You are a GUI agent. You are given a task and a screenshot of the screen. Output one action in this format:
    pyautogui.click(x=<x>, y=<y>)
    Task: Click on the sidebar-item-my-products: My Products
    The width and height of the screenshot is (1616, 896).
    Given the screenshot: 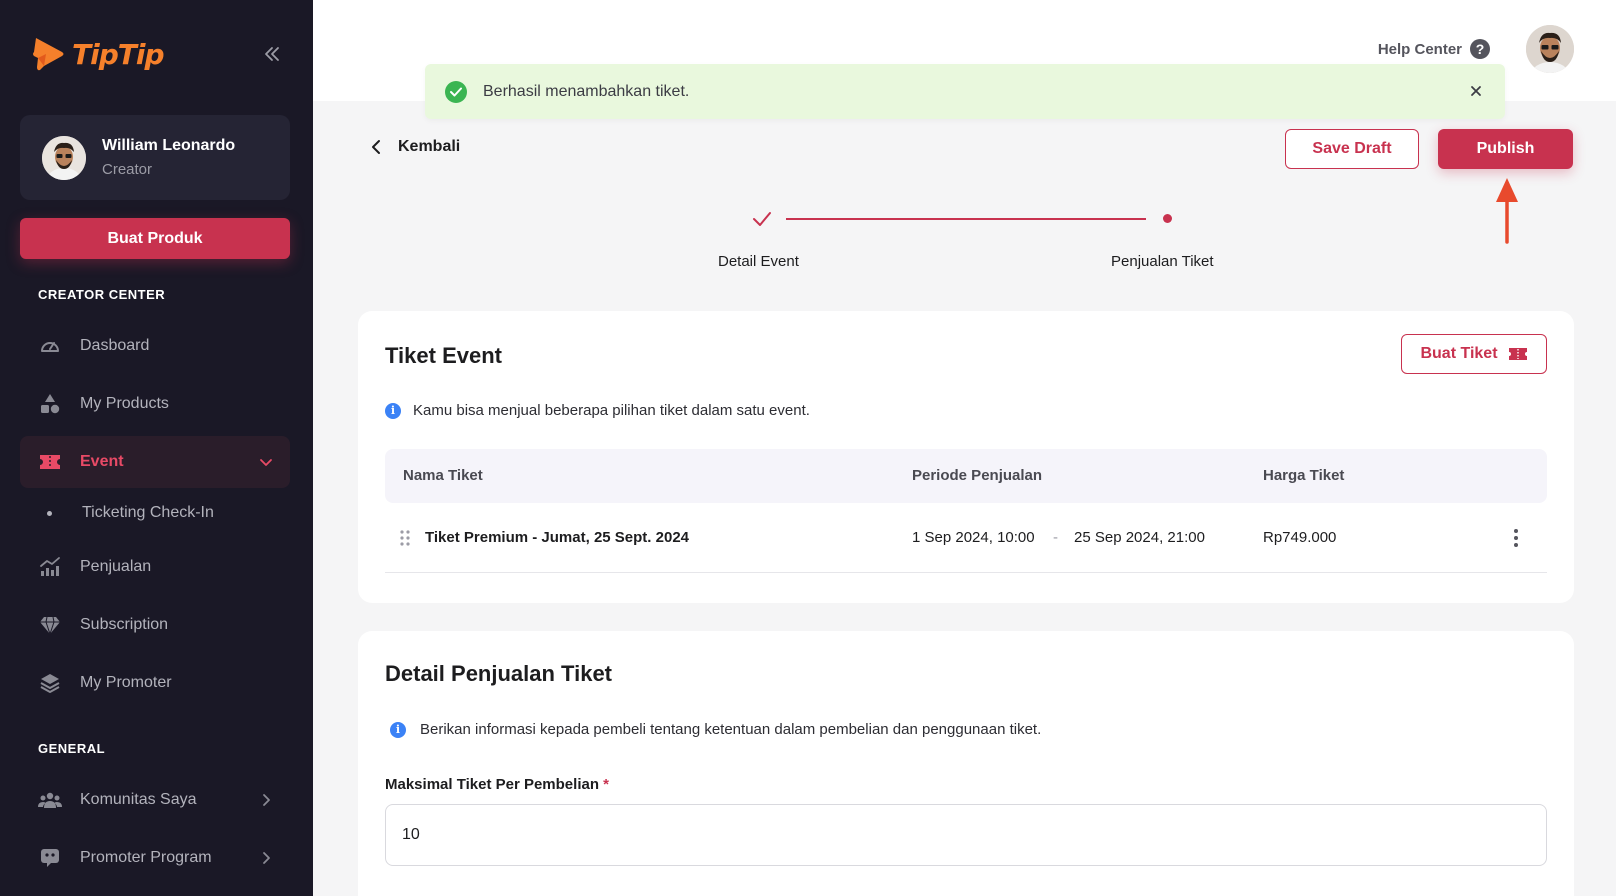 What is the action you would take?
    pyautogui.click(x=155, y=404)
    